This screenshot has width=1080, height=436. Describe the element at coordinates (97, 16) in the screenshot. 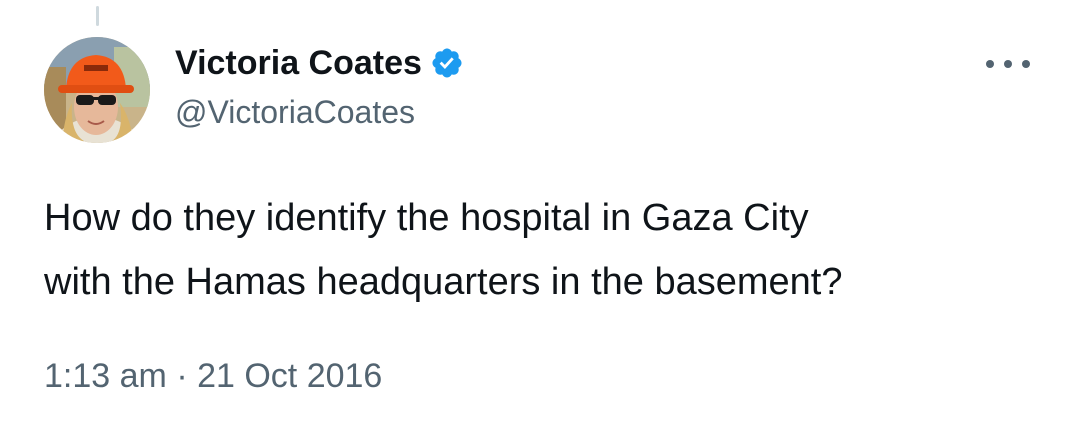

I see `thread-connector-line` at that location.